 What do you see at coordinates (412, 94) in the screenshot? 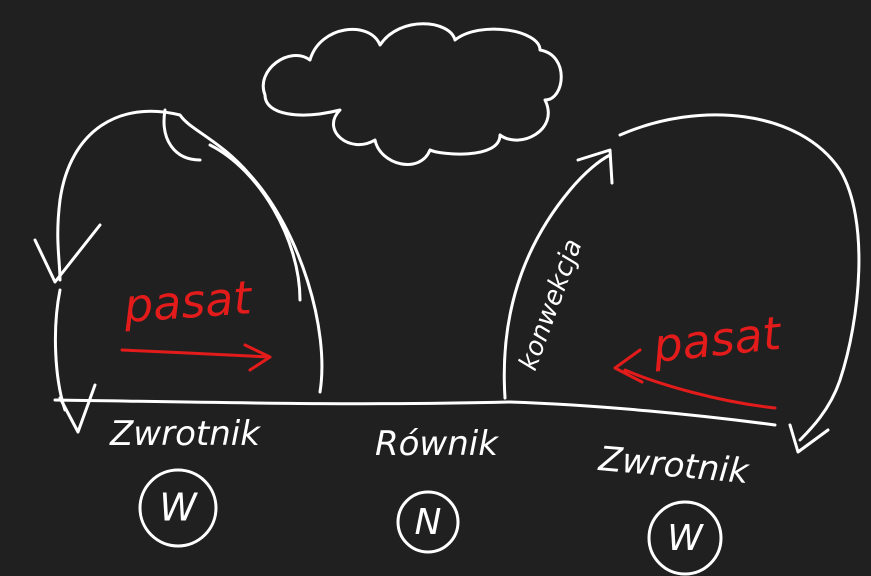
I see `cloud-icon` at bounding box center [412, 94].